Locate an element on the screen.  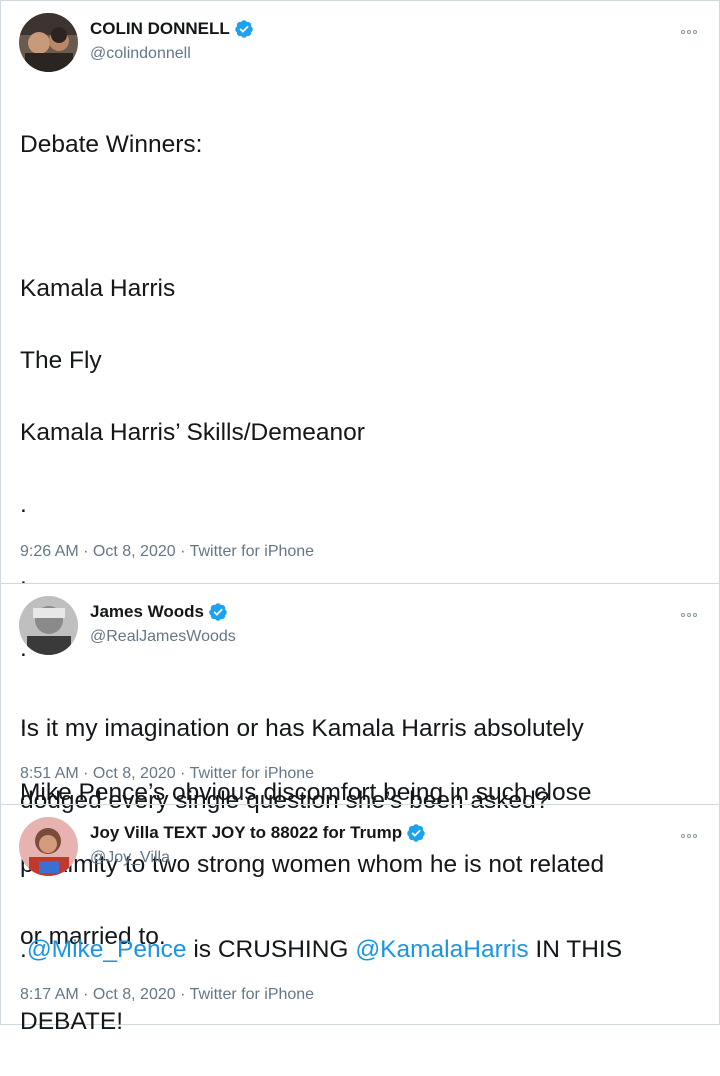
text-middle: is CRUSHING is located at coordinates (271, 949).